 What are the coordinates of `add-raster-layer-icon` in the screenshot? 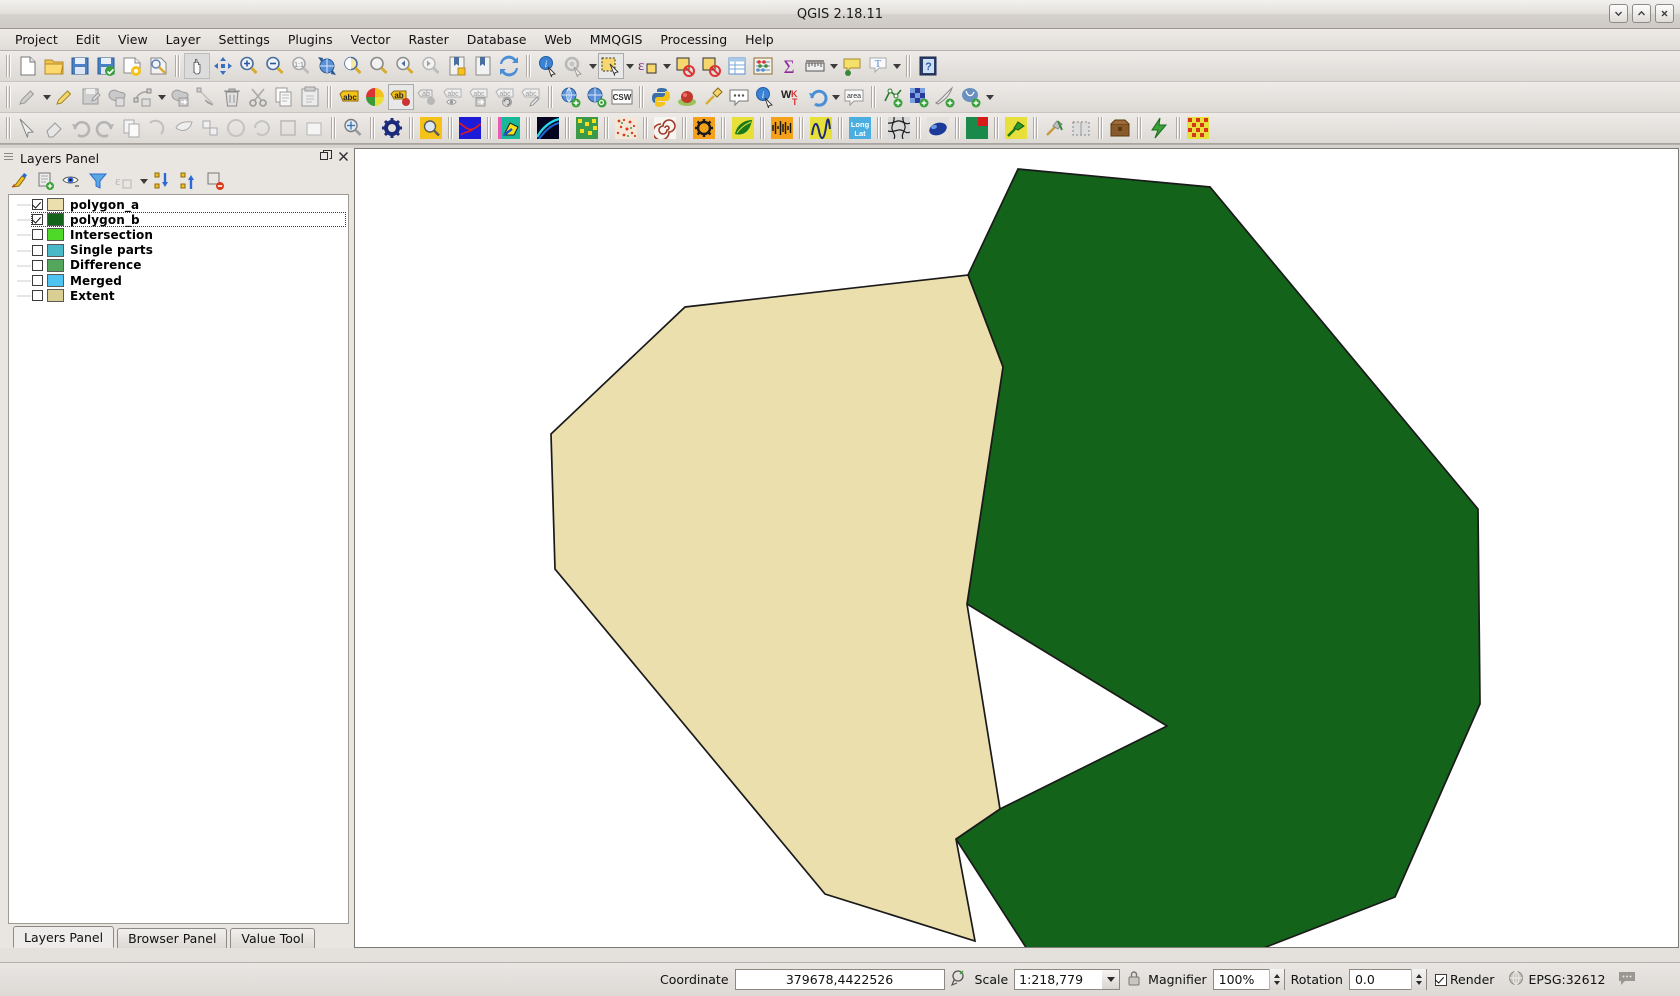 It's located at (919, 97).